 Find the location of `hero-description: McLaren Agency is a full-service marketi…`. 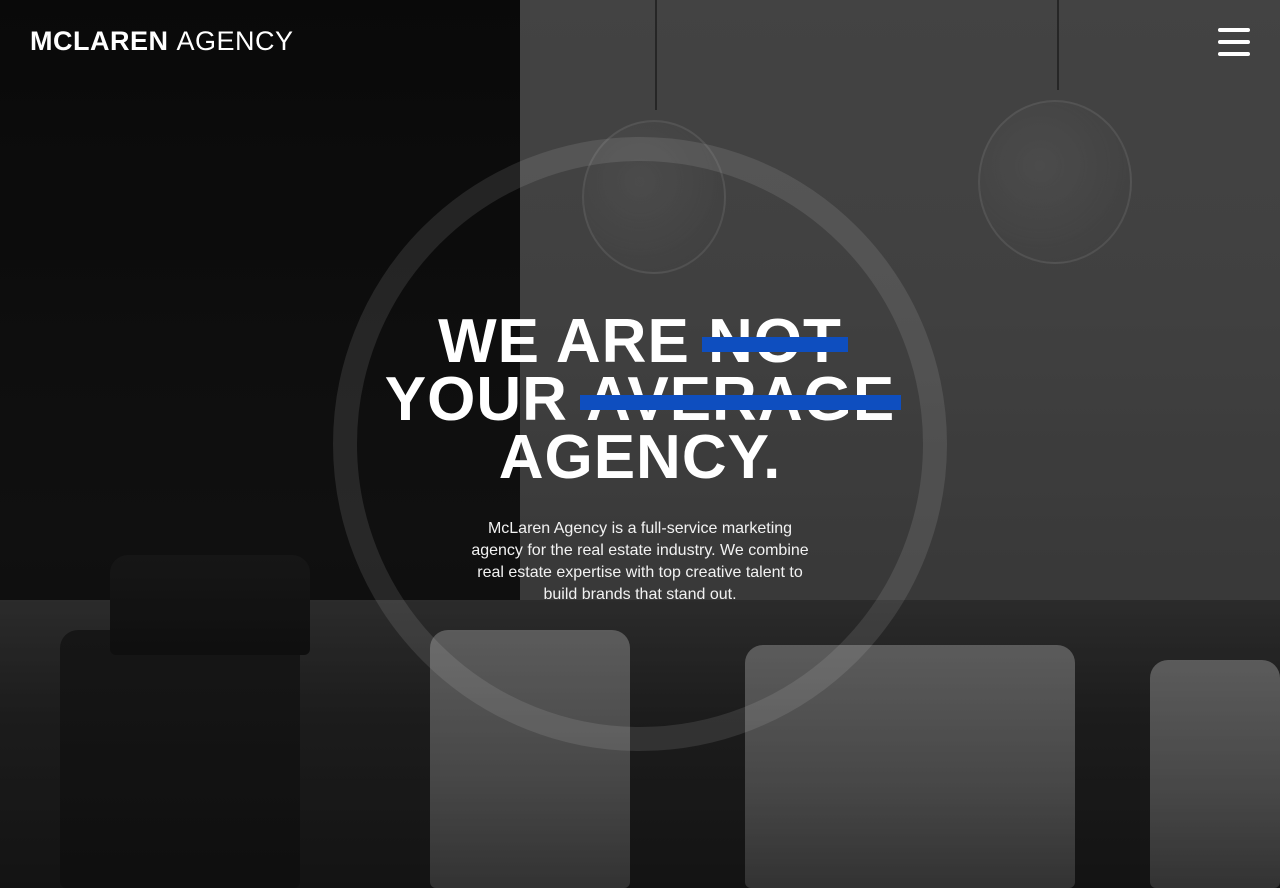

hero-description: McLaren Agency is a full-service marketi… is located at coordinates (640, 561).